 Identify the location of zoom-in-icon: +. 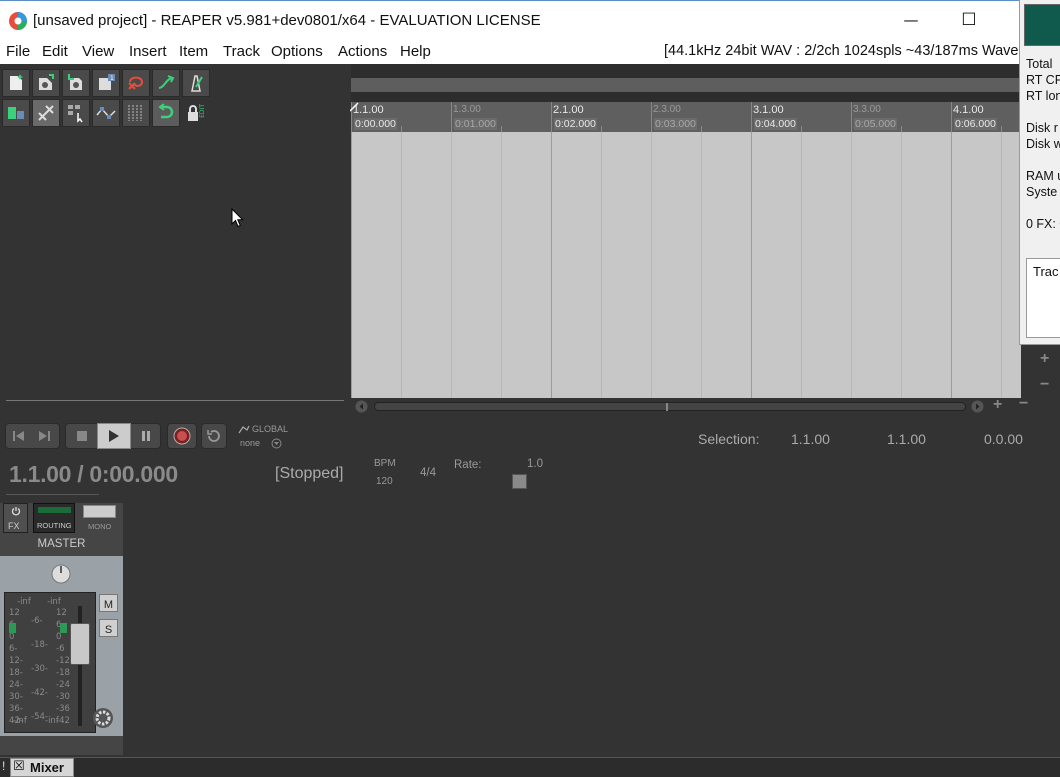
(997, 405).